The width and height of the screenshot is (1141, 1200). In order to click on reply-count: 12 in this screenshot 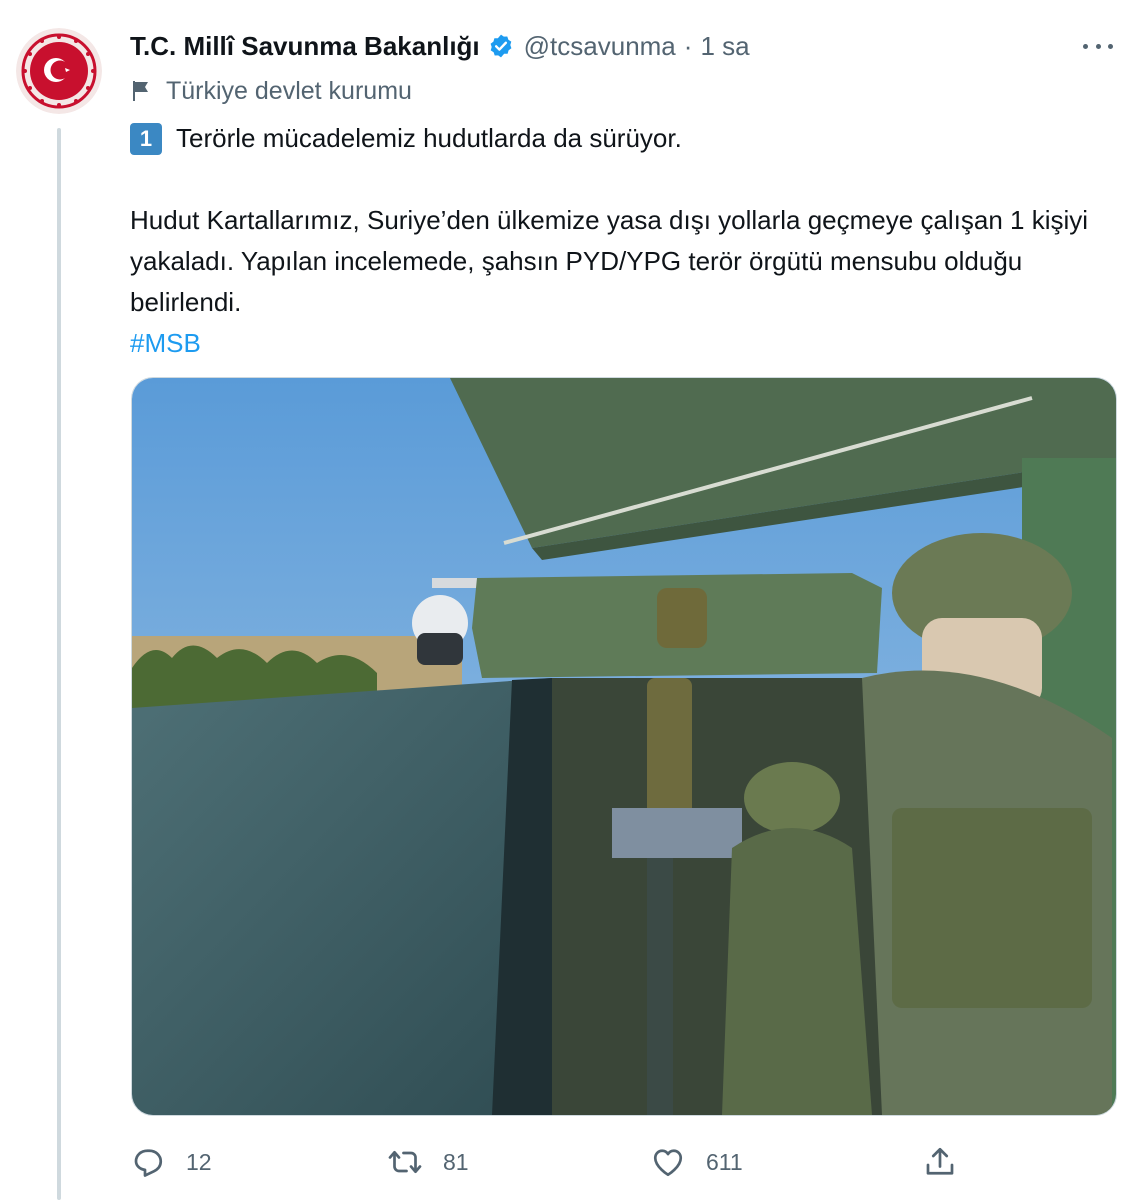, I will do `click(199, 1161)`.